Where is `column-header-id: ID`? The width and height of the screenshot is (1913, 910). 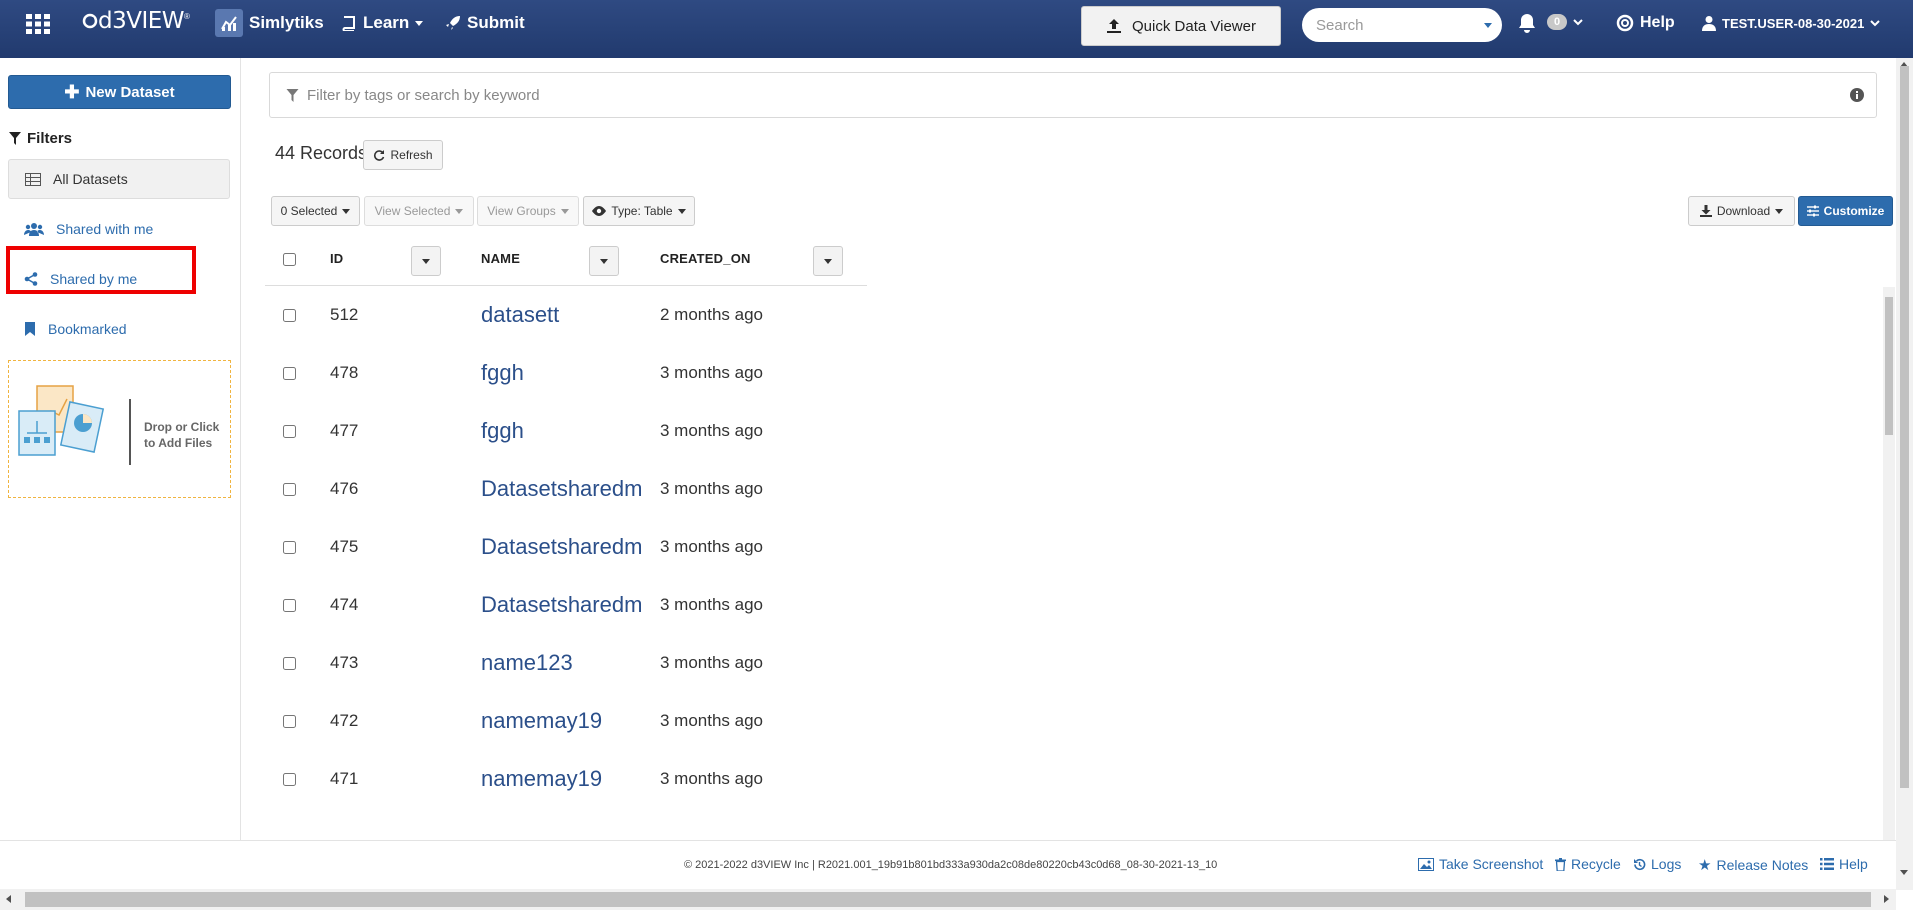 column-header-id: ID is located at coordinates (336, 258).